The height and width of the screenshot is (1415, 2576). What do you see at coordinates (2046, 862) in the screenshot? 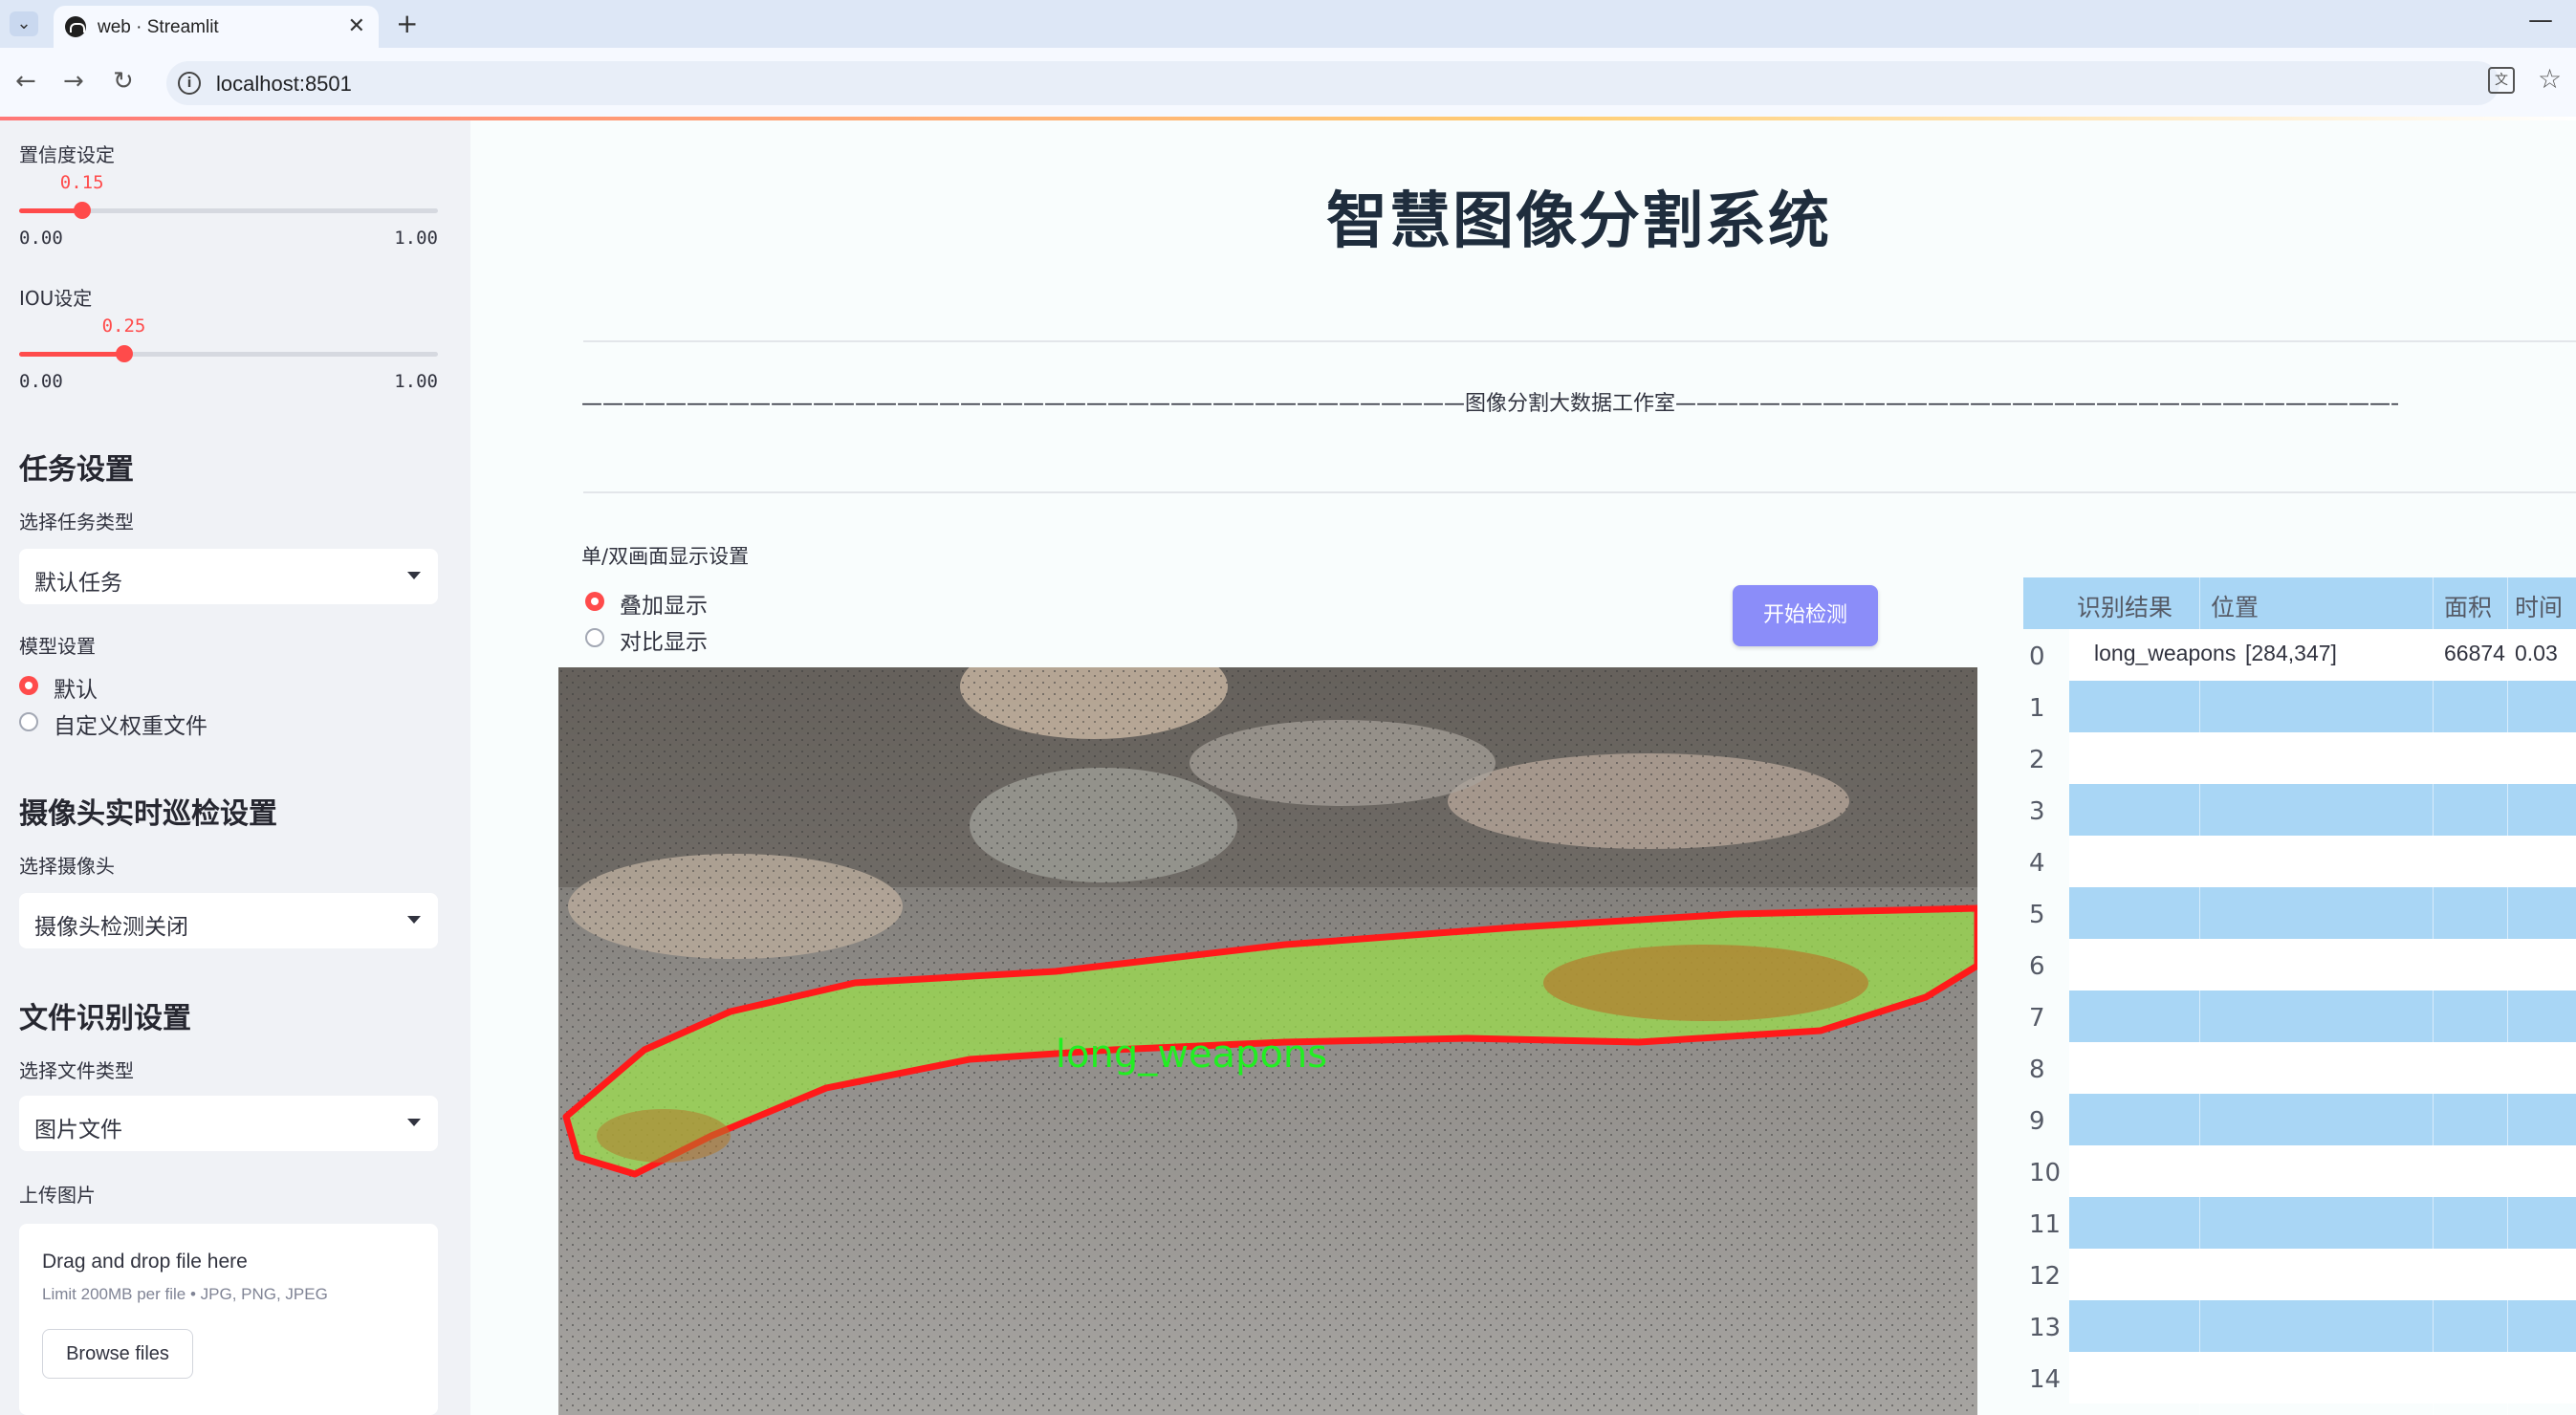
I see `row-index-cell: 4` at bounding box center [2046, 862].